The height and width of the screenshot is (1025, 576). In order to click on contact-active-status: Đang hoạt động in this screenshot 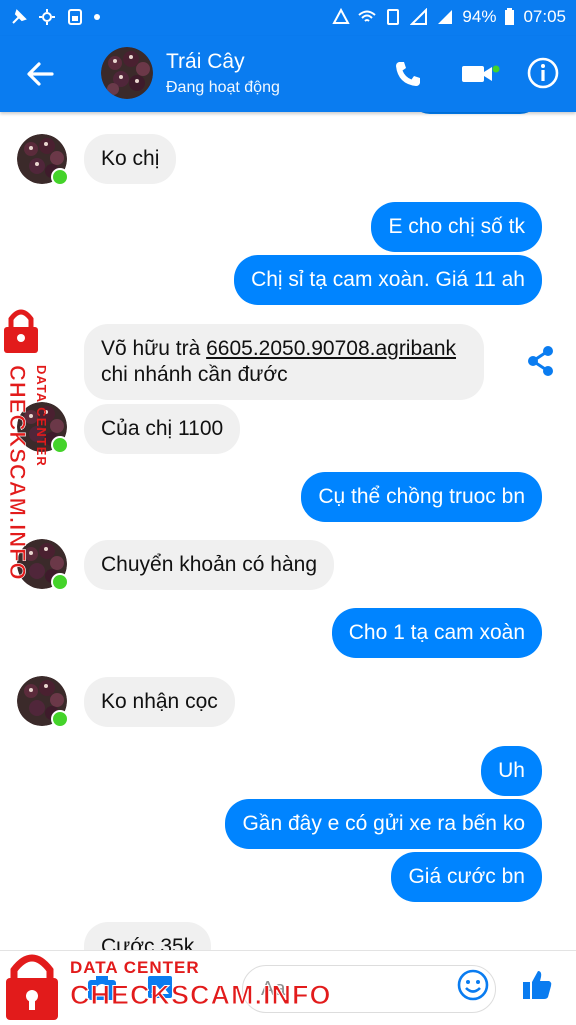, I will do `click(223, 87)`.